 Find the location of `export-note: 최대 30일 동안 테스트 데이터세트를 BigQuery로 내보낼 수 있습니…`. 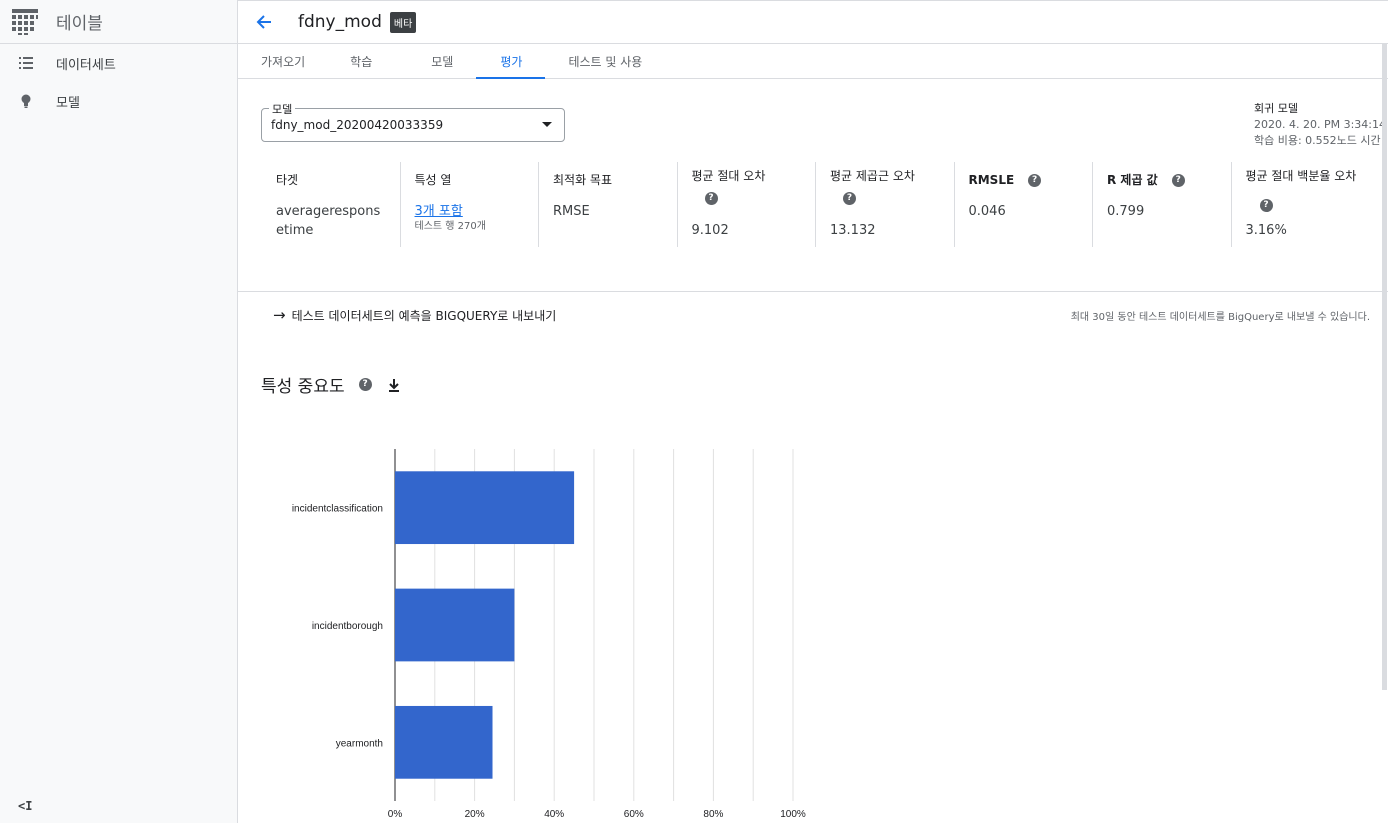

export-note: 최대 30일 동안 테스트 데이터세트를 BigQuery로 내보낼 수 있습니… is located at coordinates (1220, 317).